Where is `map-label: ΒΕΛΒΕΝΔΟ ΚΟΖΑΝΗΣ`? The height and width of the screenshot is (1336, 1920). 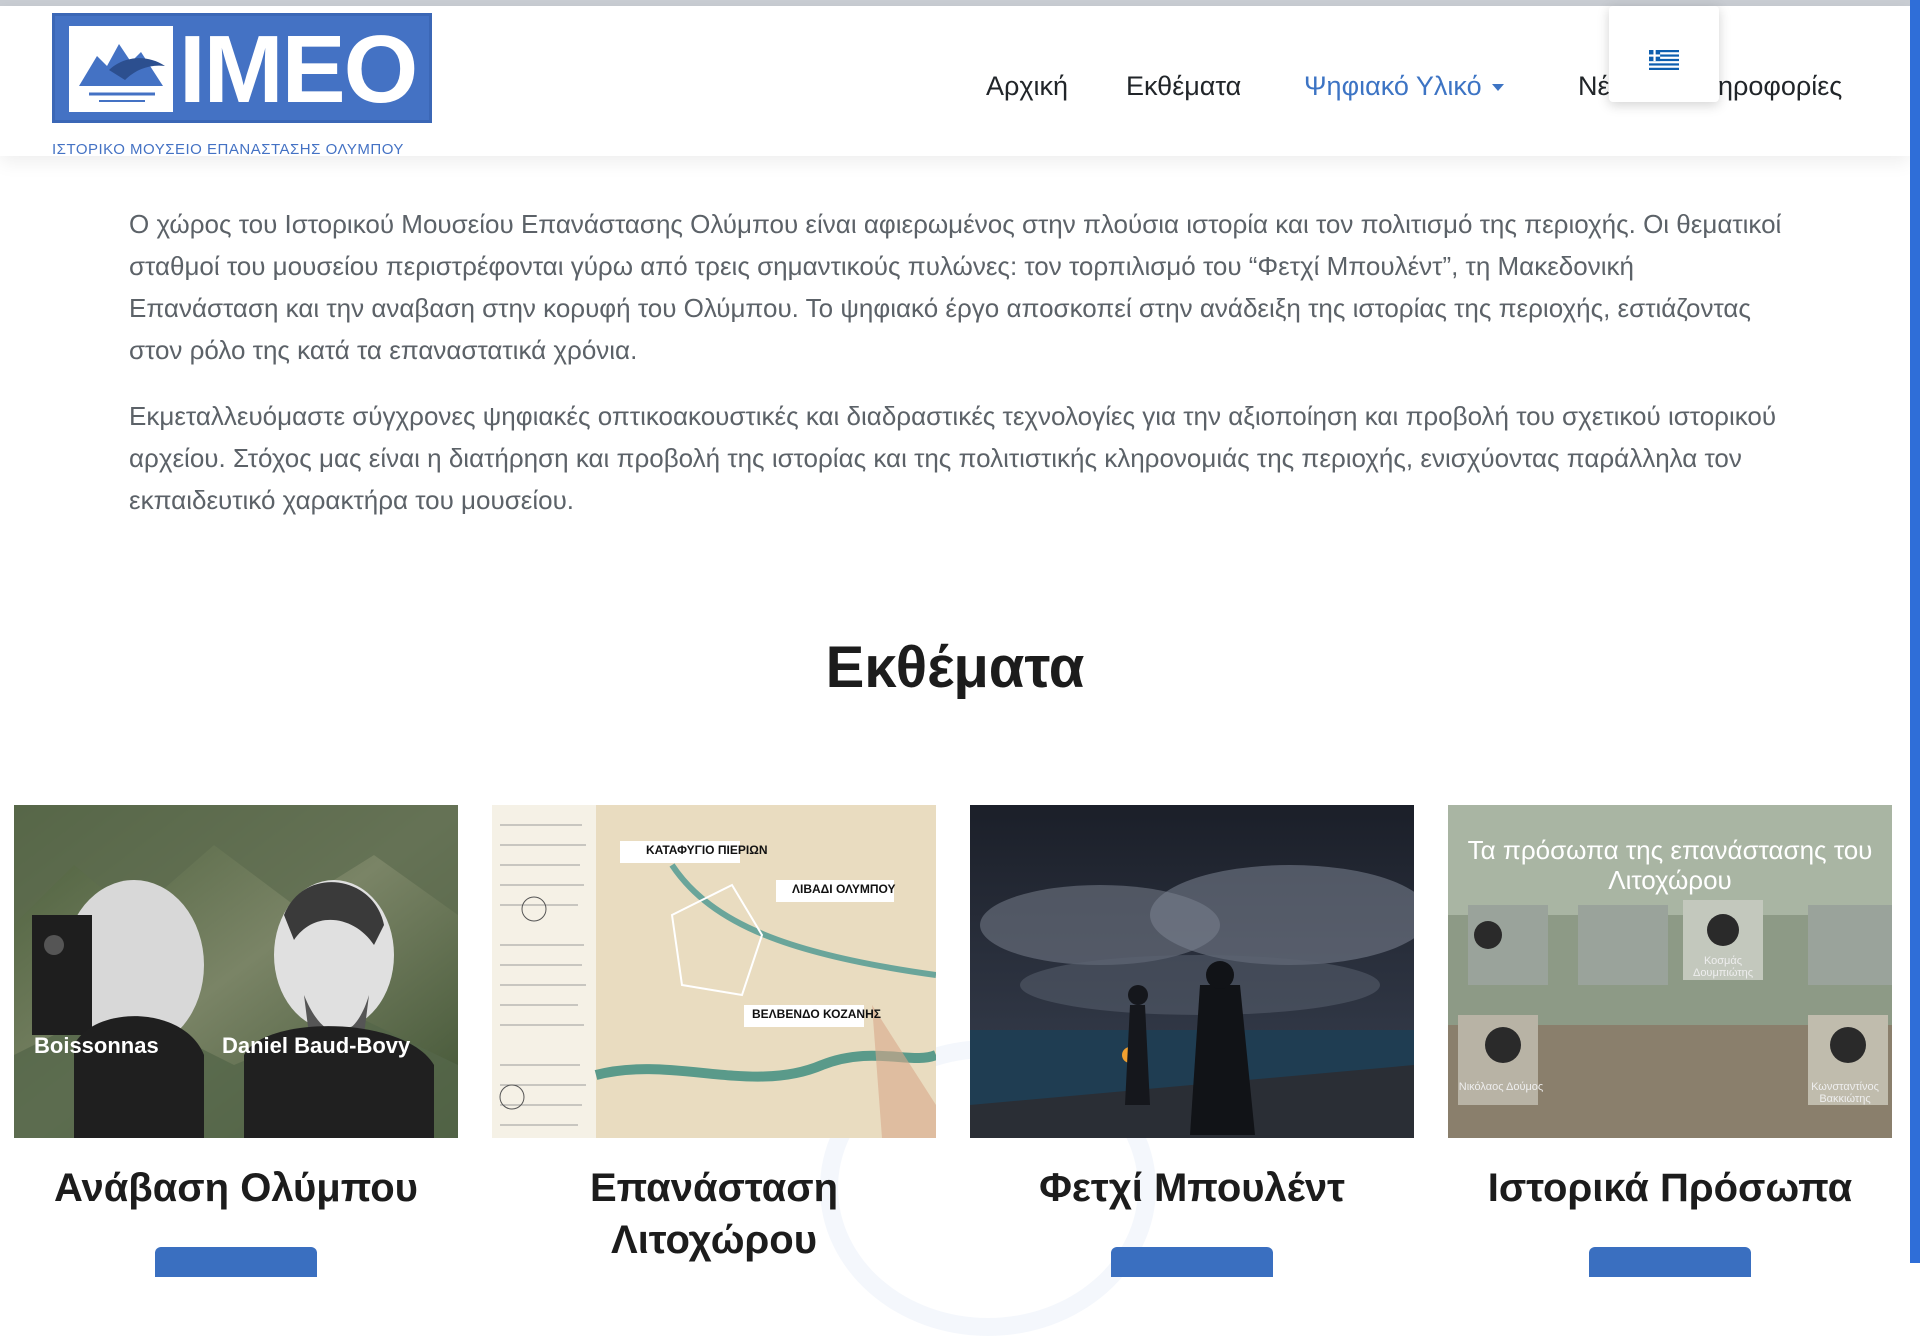
map-label: ΒΕΛΒΕΝΔΟ ΚΟΖΑΝΗΣ is located at coordinates (816, 1014).